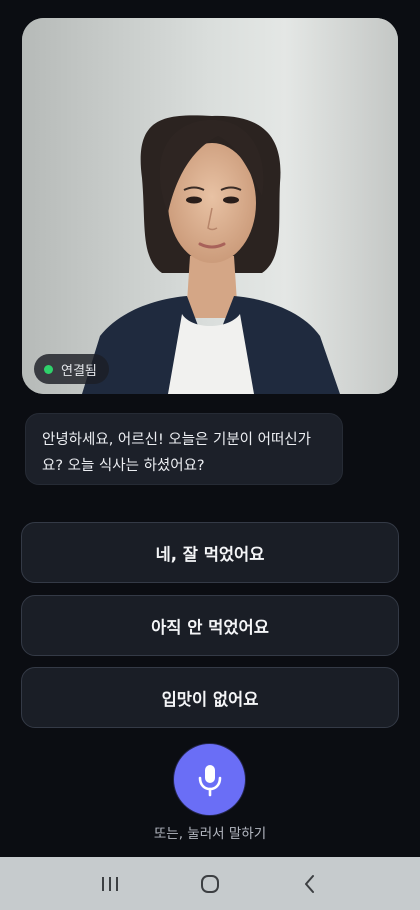 Image resolution: width=420 pixels, height=910 pixels. What do you see at coordinates (210, 834) in the screenshot?
I see `voice-hint-text: 또는, 눌러서 말하기` at bounding box center [210, 834].